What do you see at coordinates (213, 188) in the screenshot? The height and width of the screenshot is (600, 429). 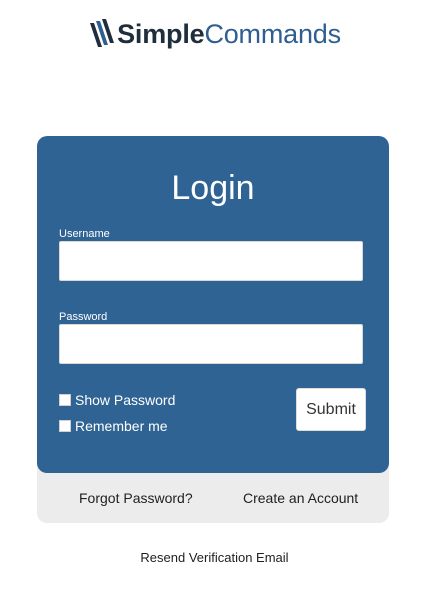 I see `login-title: Login` at bounding box center [213, 188].